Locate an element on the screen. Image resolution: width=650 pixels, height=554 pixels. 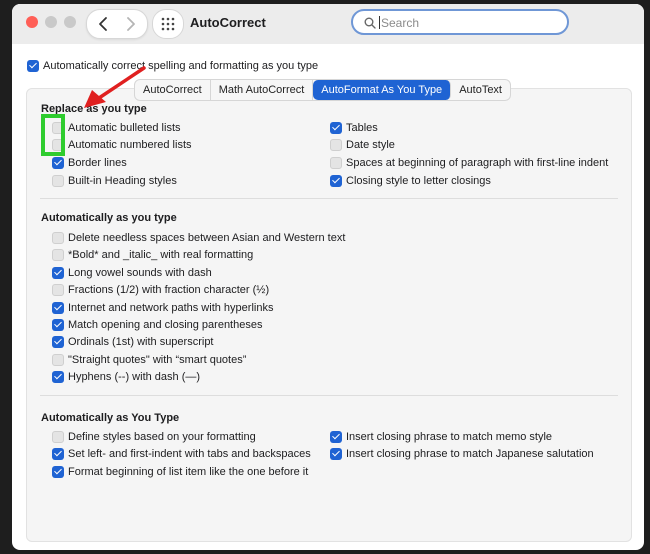
checkbox-built-in-heading-styles is located at coordinates (58, 181).